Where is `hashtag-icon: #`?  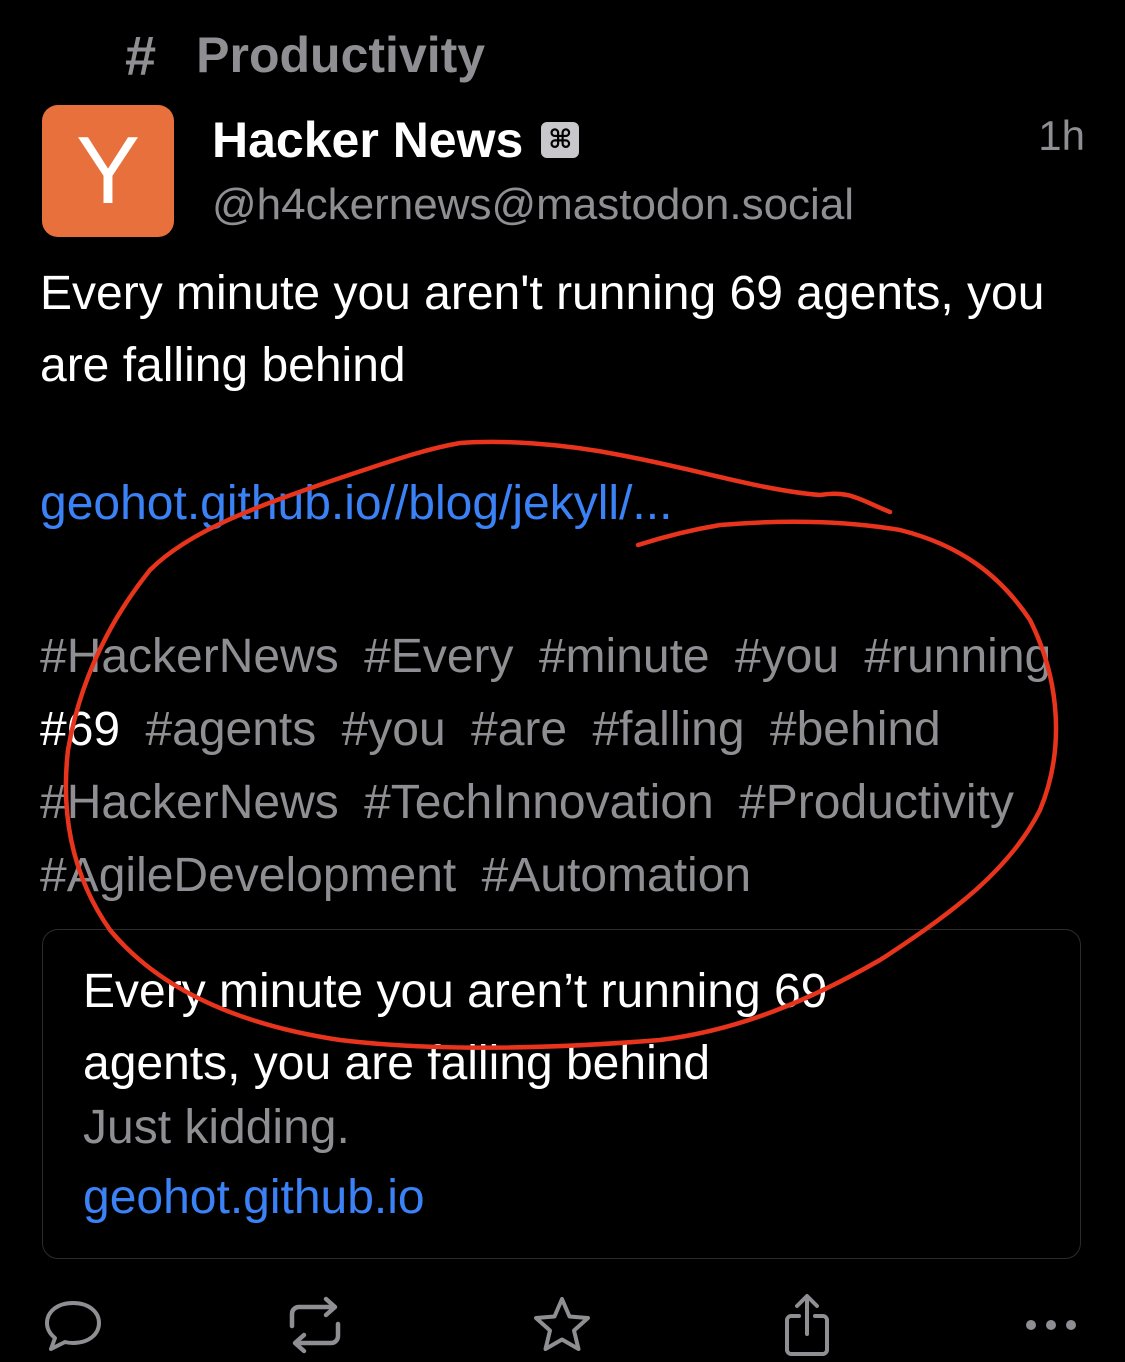 hashtag-icon: # is located at coordinates (141, 55).